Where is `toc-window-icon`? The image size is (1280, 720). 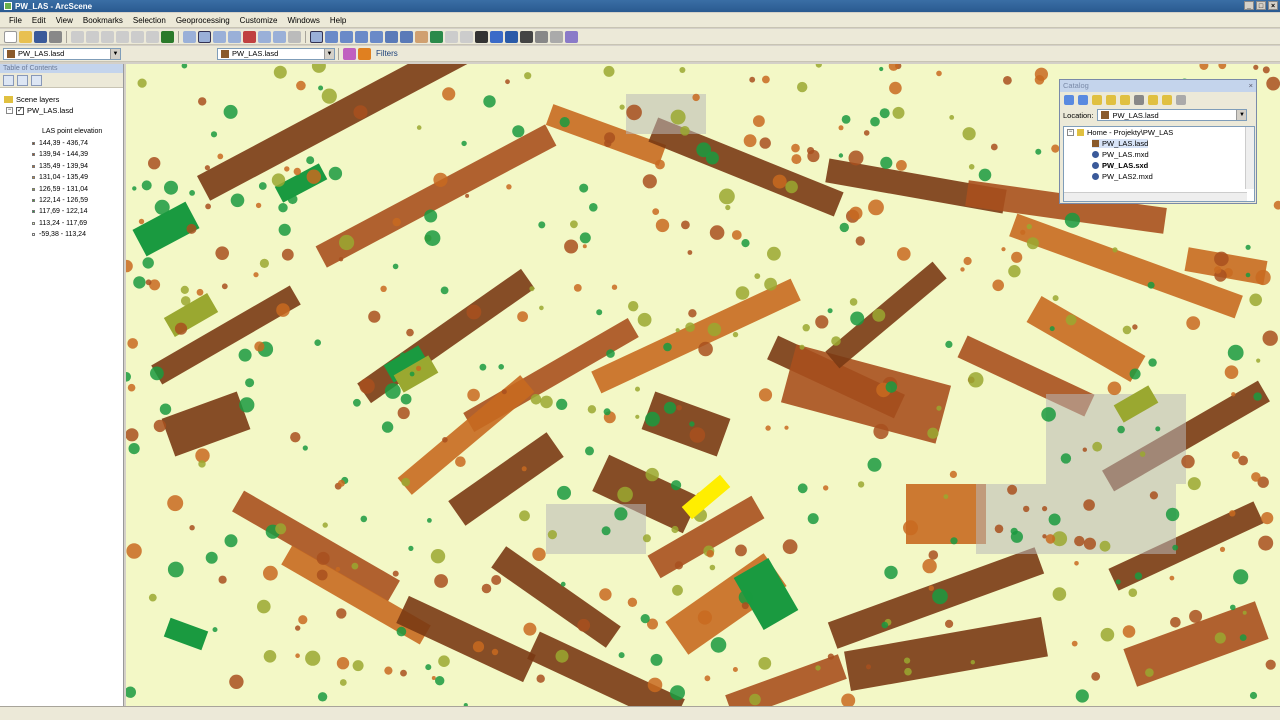 toc-window-icon is located at coordinates (219, 36).